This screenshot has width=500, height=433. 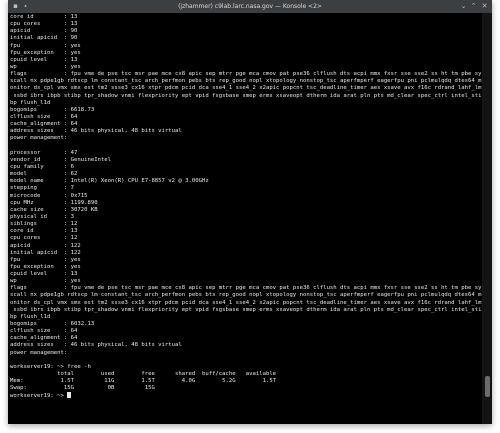 What do you see at coordinates (52, 324) in the screenshot?
I see `terminal-line: bogomips : 6032.13` at bounding box center [52, 324].